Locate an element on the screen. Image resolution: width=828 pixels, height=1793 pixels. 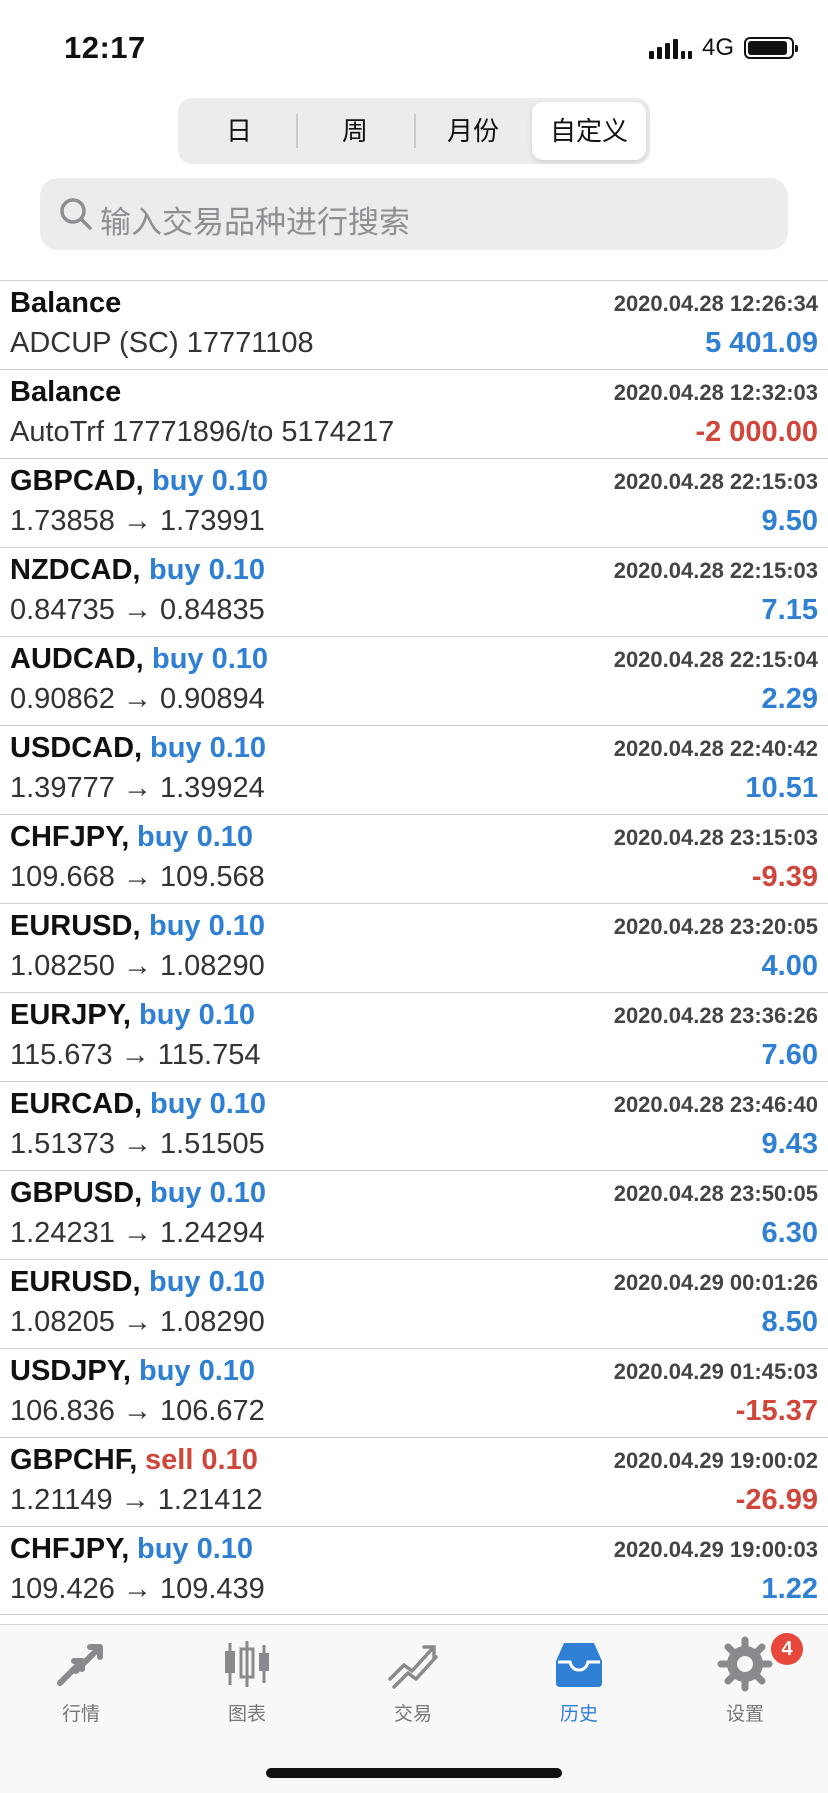
segment-month: 月份 is located at coordinates (473, 131).